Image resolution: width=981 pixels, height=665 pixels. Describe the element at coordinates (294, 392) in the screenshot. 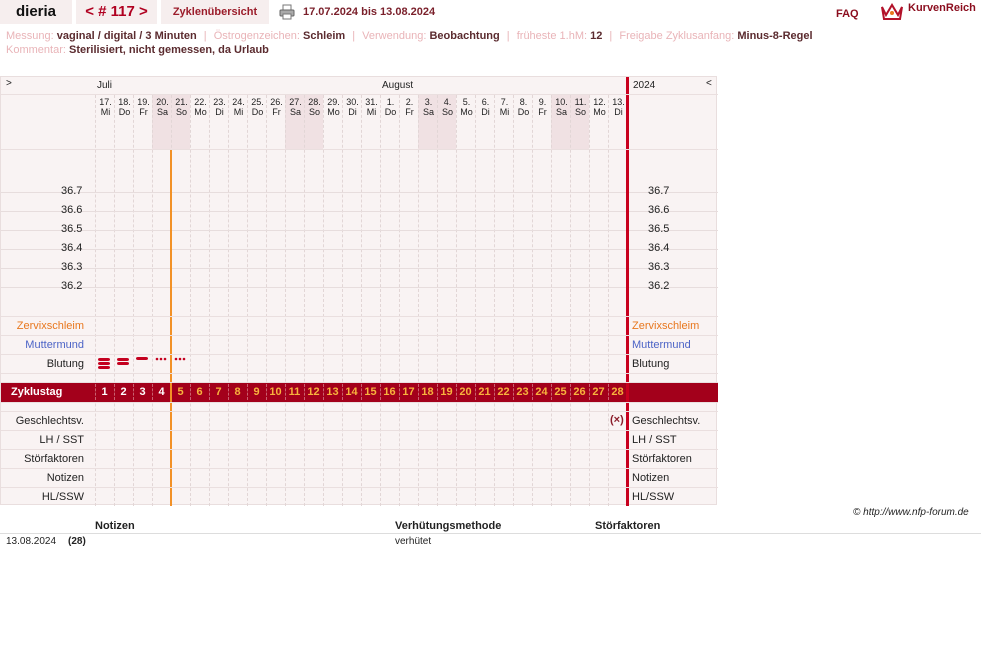

I see `cycle-day-number: 11` at that location.